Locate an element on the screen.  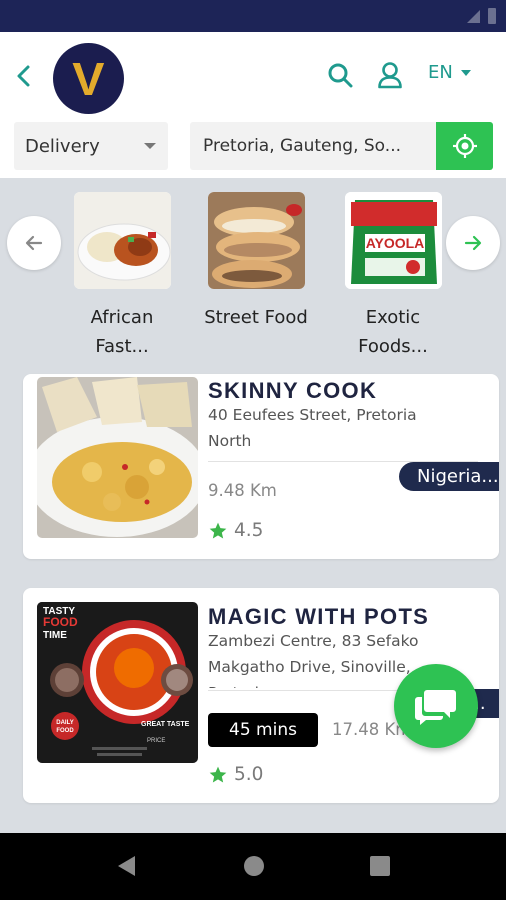
order-mode-value: Delivery is located at coordinates (62, 146).